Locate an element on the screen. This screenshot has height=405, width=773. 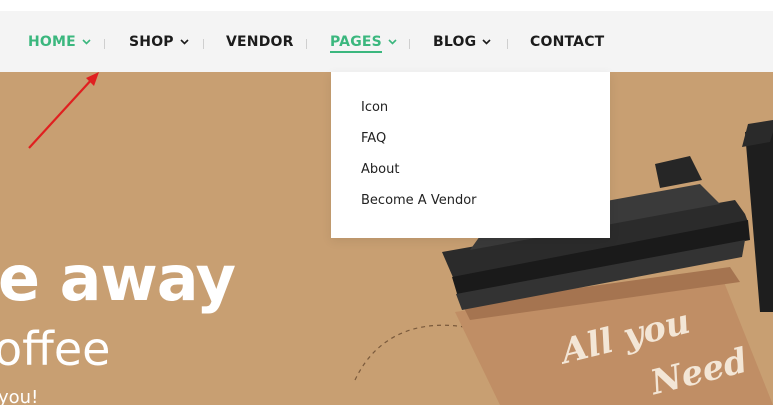
nav-blog-label: BLOG is located at coordinates (455, 41).